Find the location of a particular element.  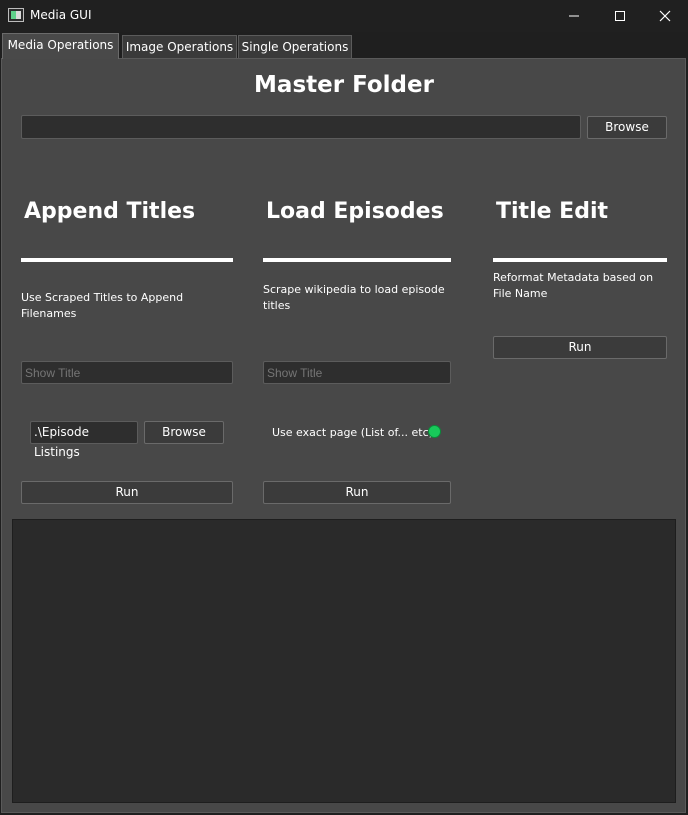

maximize-button is located at coordinates (620, 16).